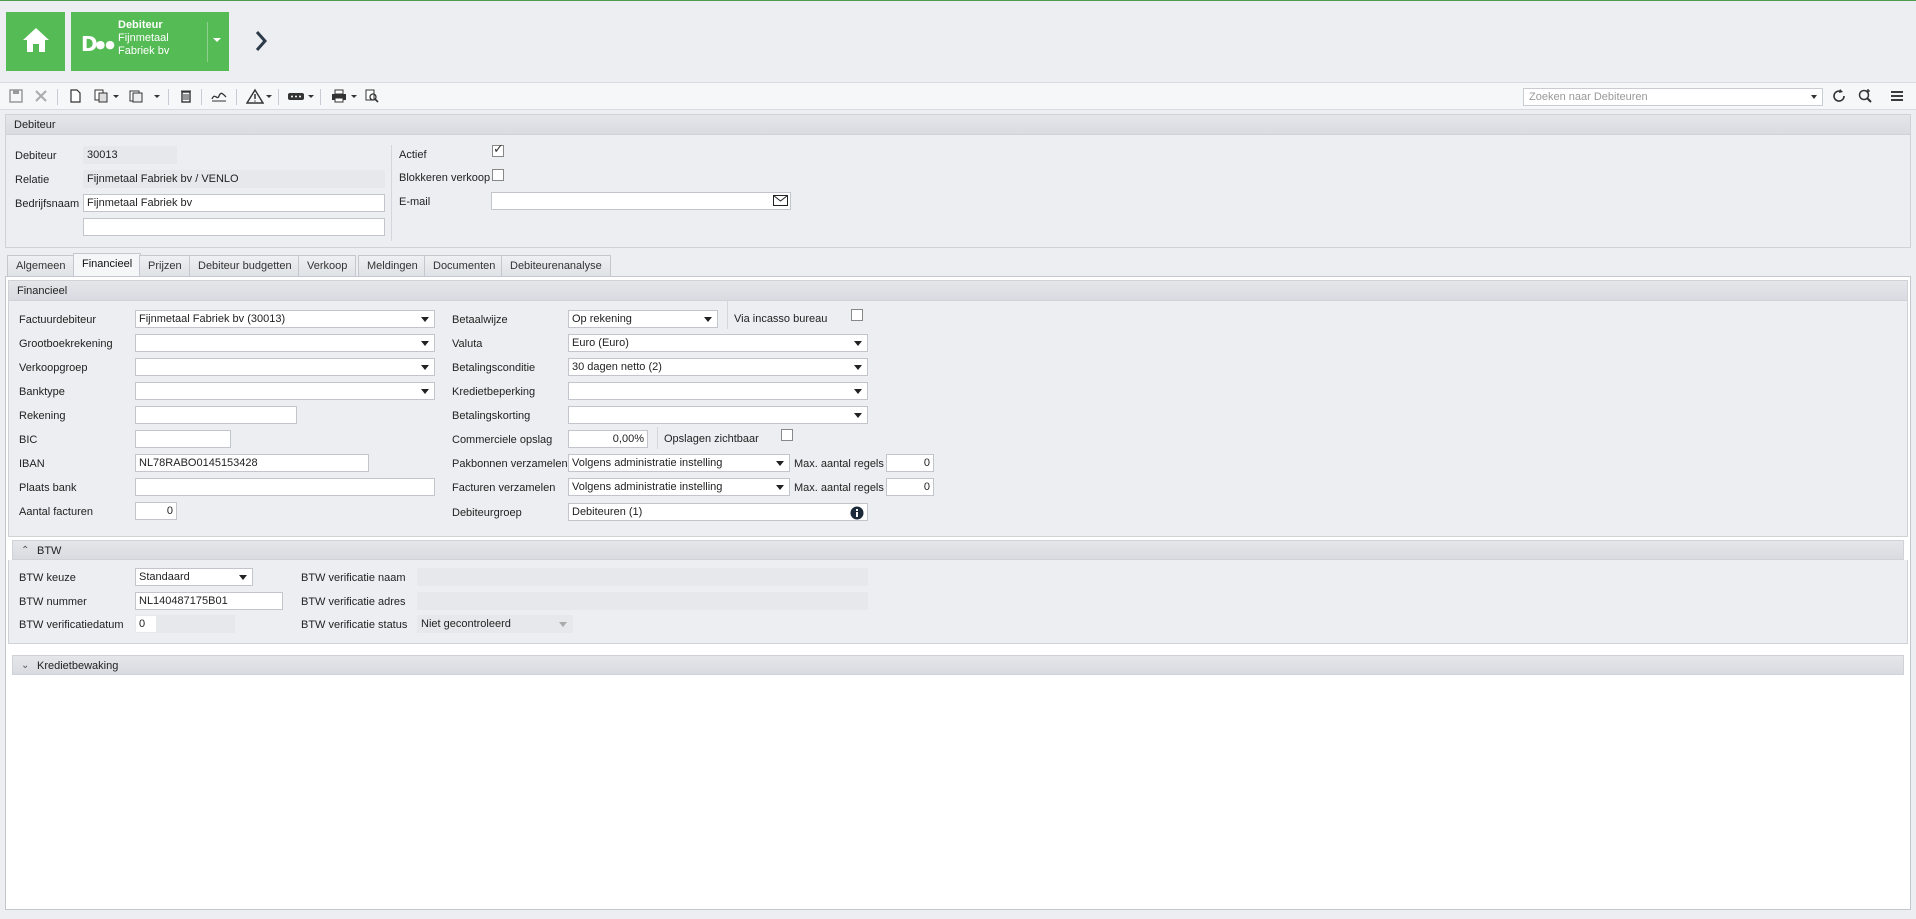  Describe the element at coordinates (42, 416) in the screenshot. I see `rekening-label: Rekening` at that location.